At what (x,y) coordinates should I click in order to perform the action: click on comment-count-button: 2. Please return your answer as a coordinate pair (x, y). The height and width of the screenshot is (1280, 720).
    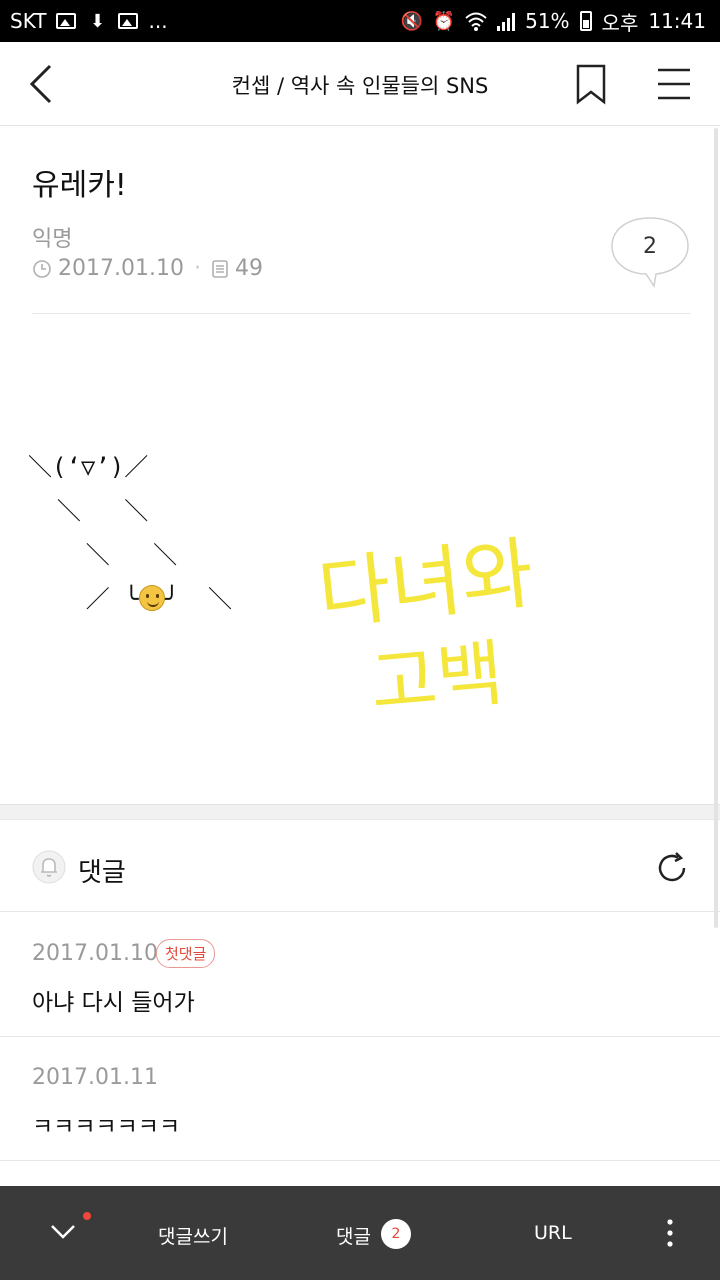
    Looking at the image, I should click on (650, 252).